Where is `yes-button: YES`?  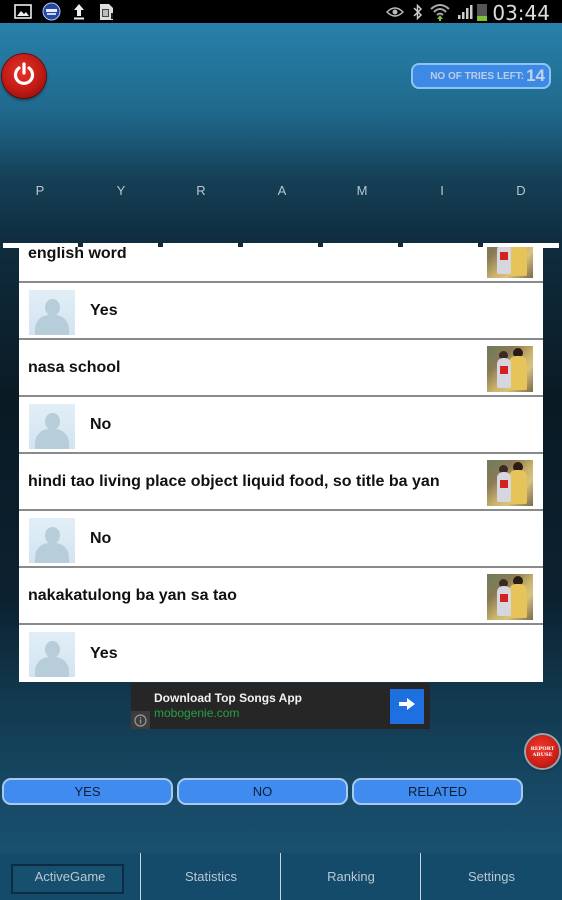 yes-button: YES is located at coordinates (87, 791).